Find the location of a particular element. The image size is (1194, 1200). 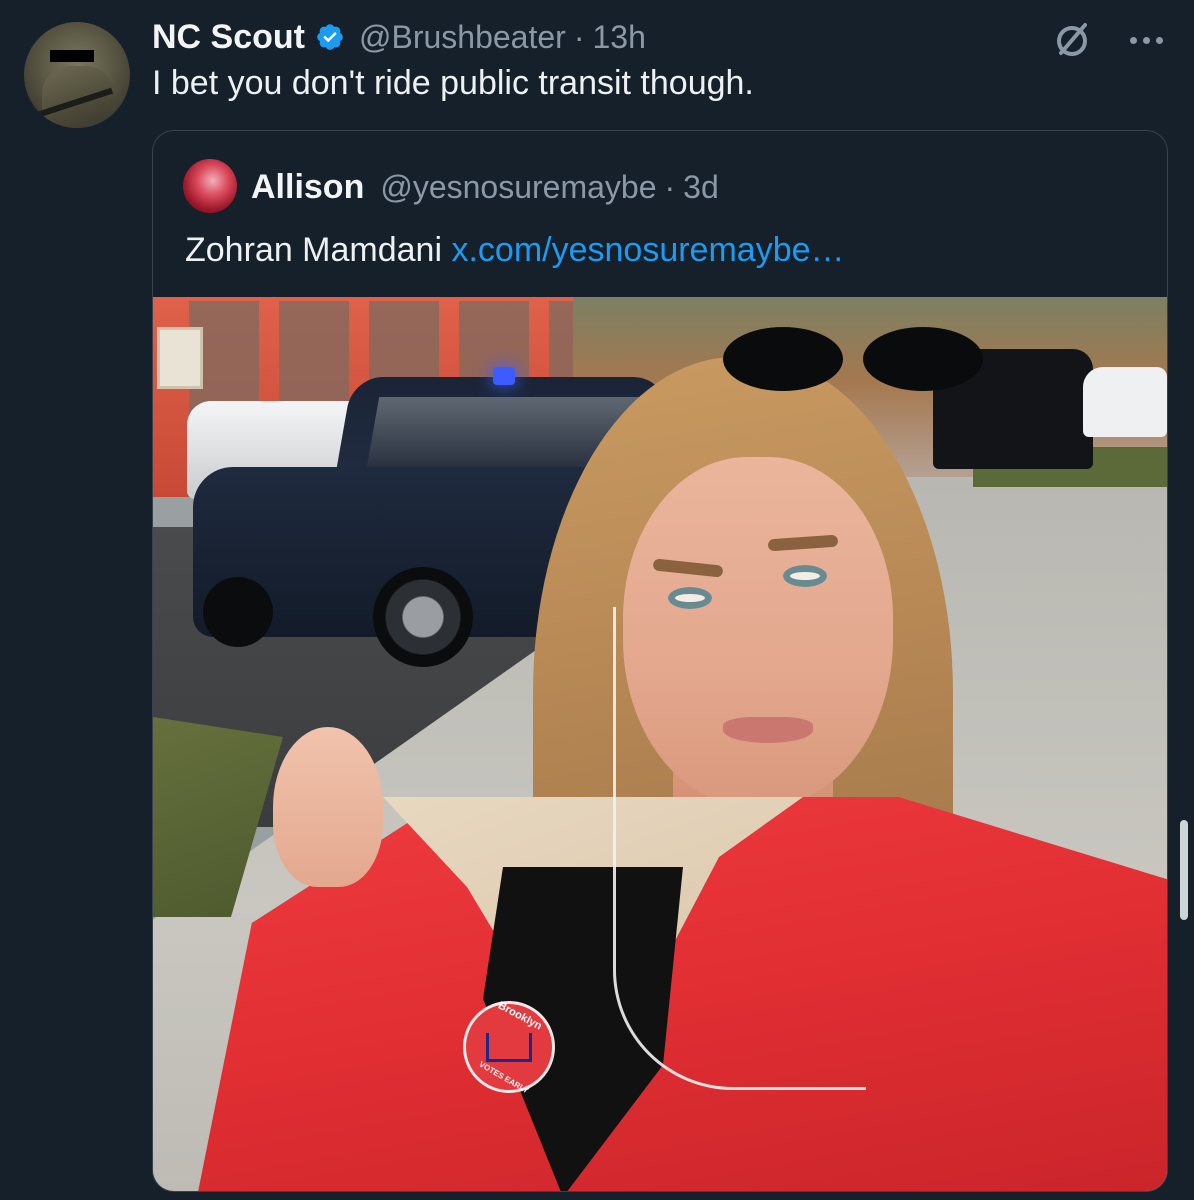

suv-police-light is located at coordinates (504, 376).